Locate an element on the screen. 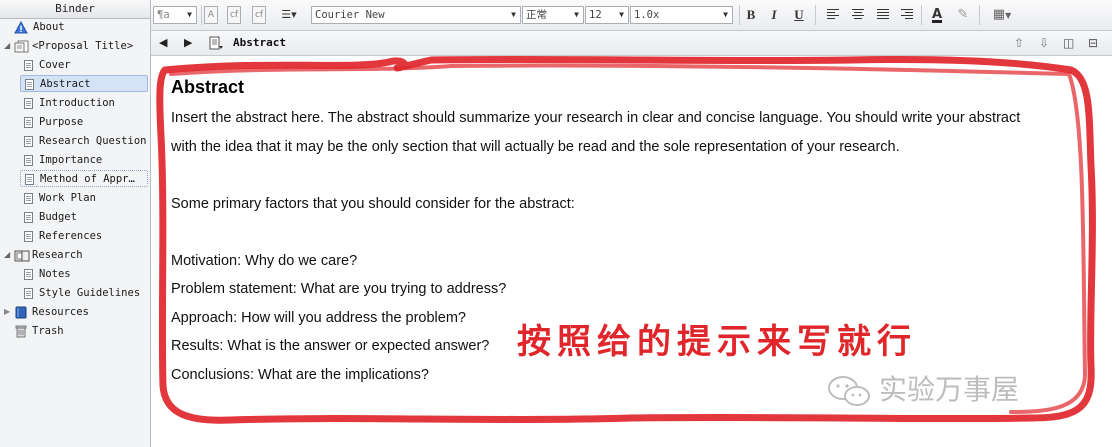 Image resolution: width=1112 pixels, height=447 pixels. binder-item-research-question: Research Question is located at coordinates (85, 141).